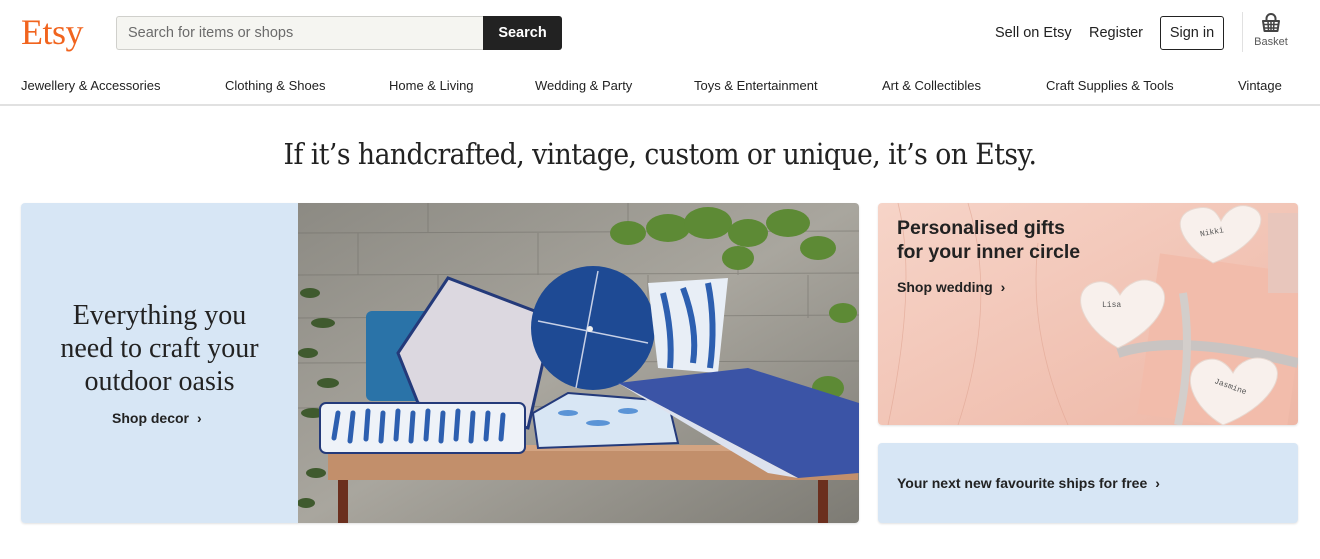 The image size is (1320, 559). I want to click on shop-decor-label: Shop decor, so click(151, 418).